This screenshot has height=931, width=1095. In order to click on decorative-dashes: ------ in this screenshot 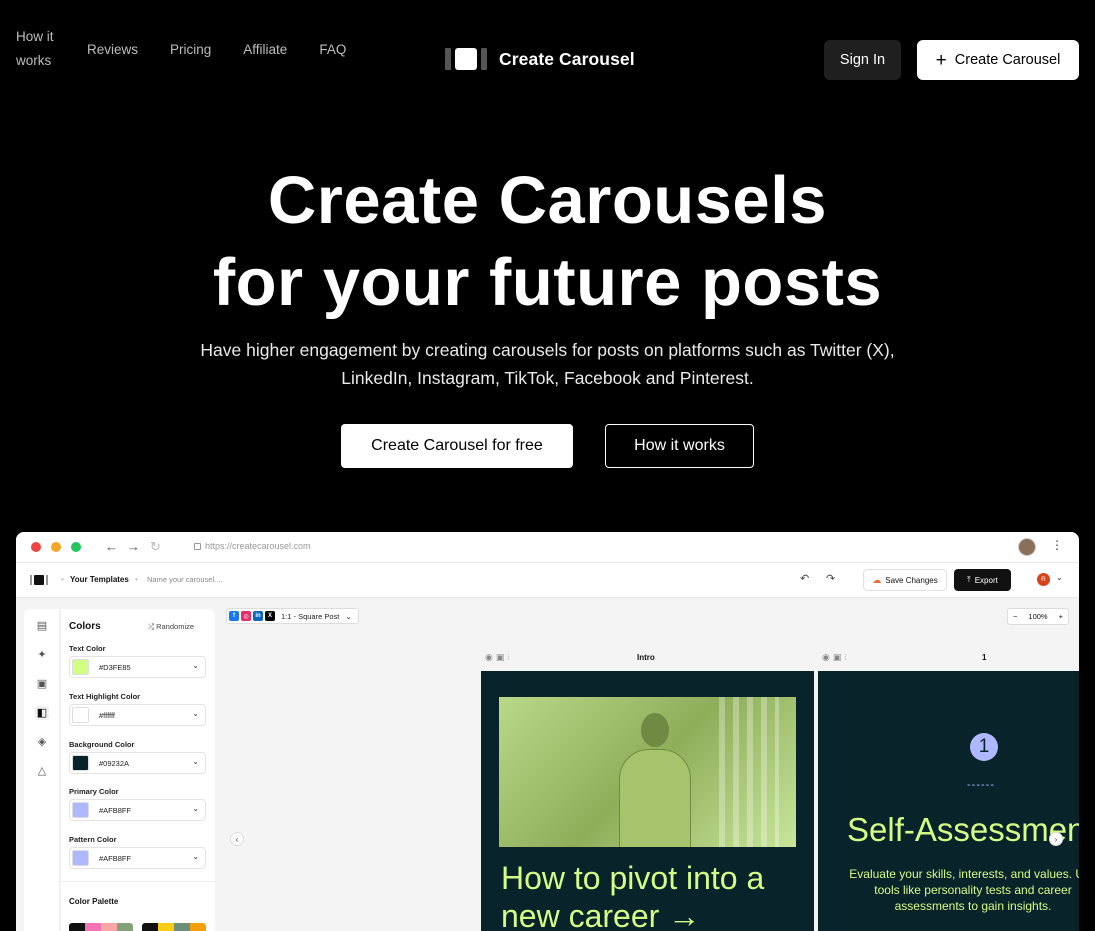, I will do `click(981, 785)`.